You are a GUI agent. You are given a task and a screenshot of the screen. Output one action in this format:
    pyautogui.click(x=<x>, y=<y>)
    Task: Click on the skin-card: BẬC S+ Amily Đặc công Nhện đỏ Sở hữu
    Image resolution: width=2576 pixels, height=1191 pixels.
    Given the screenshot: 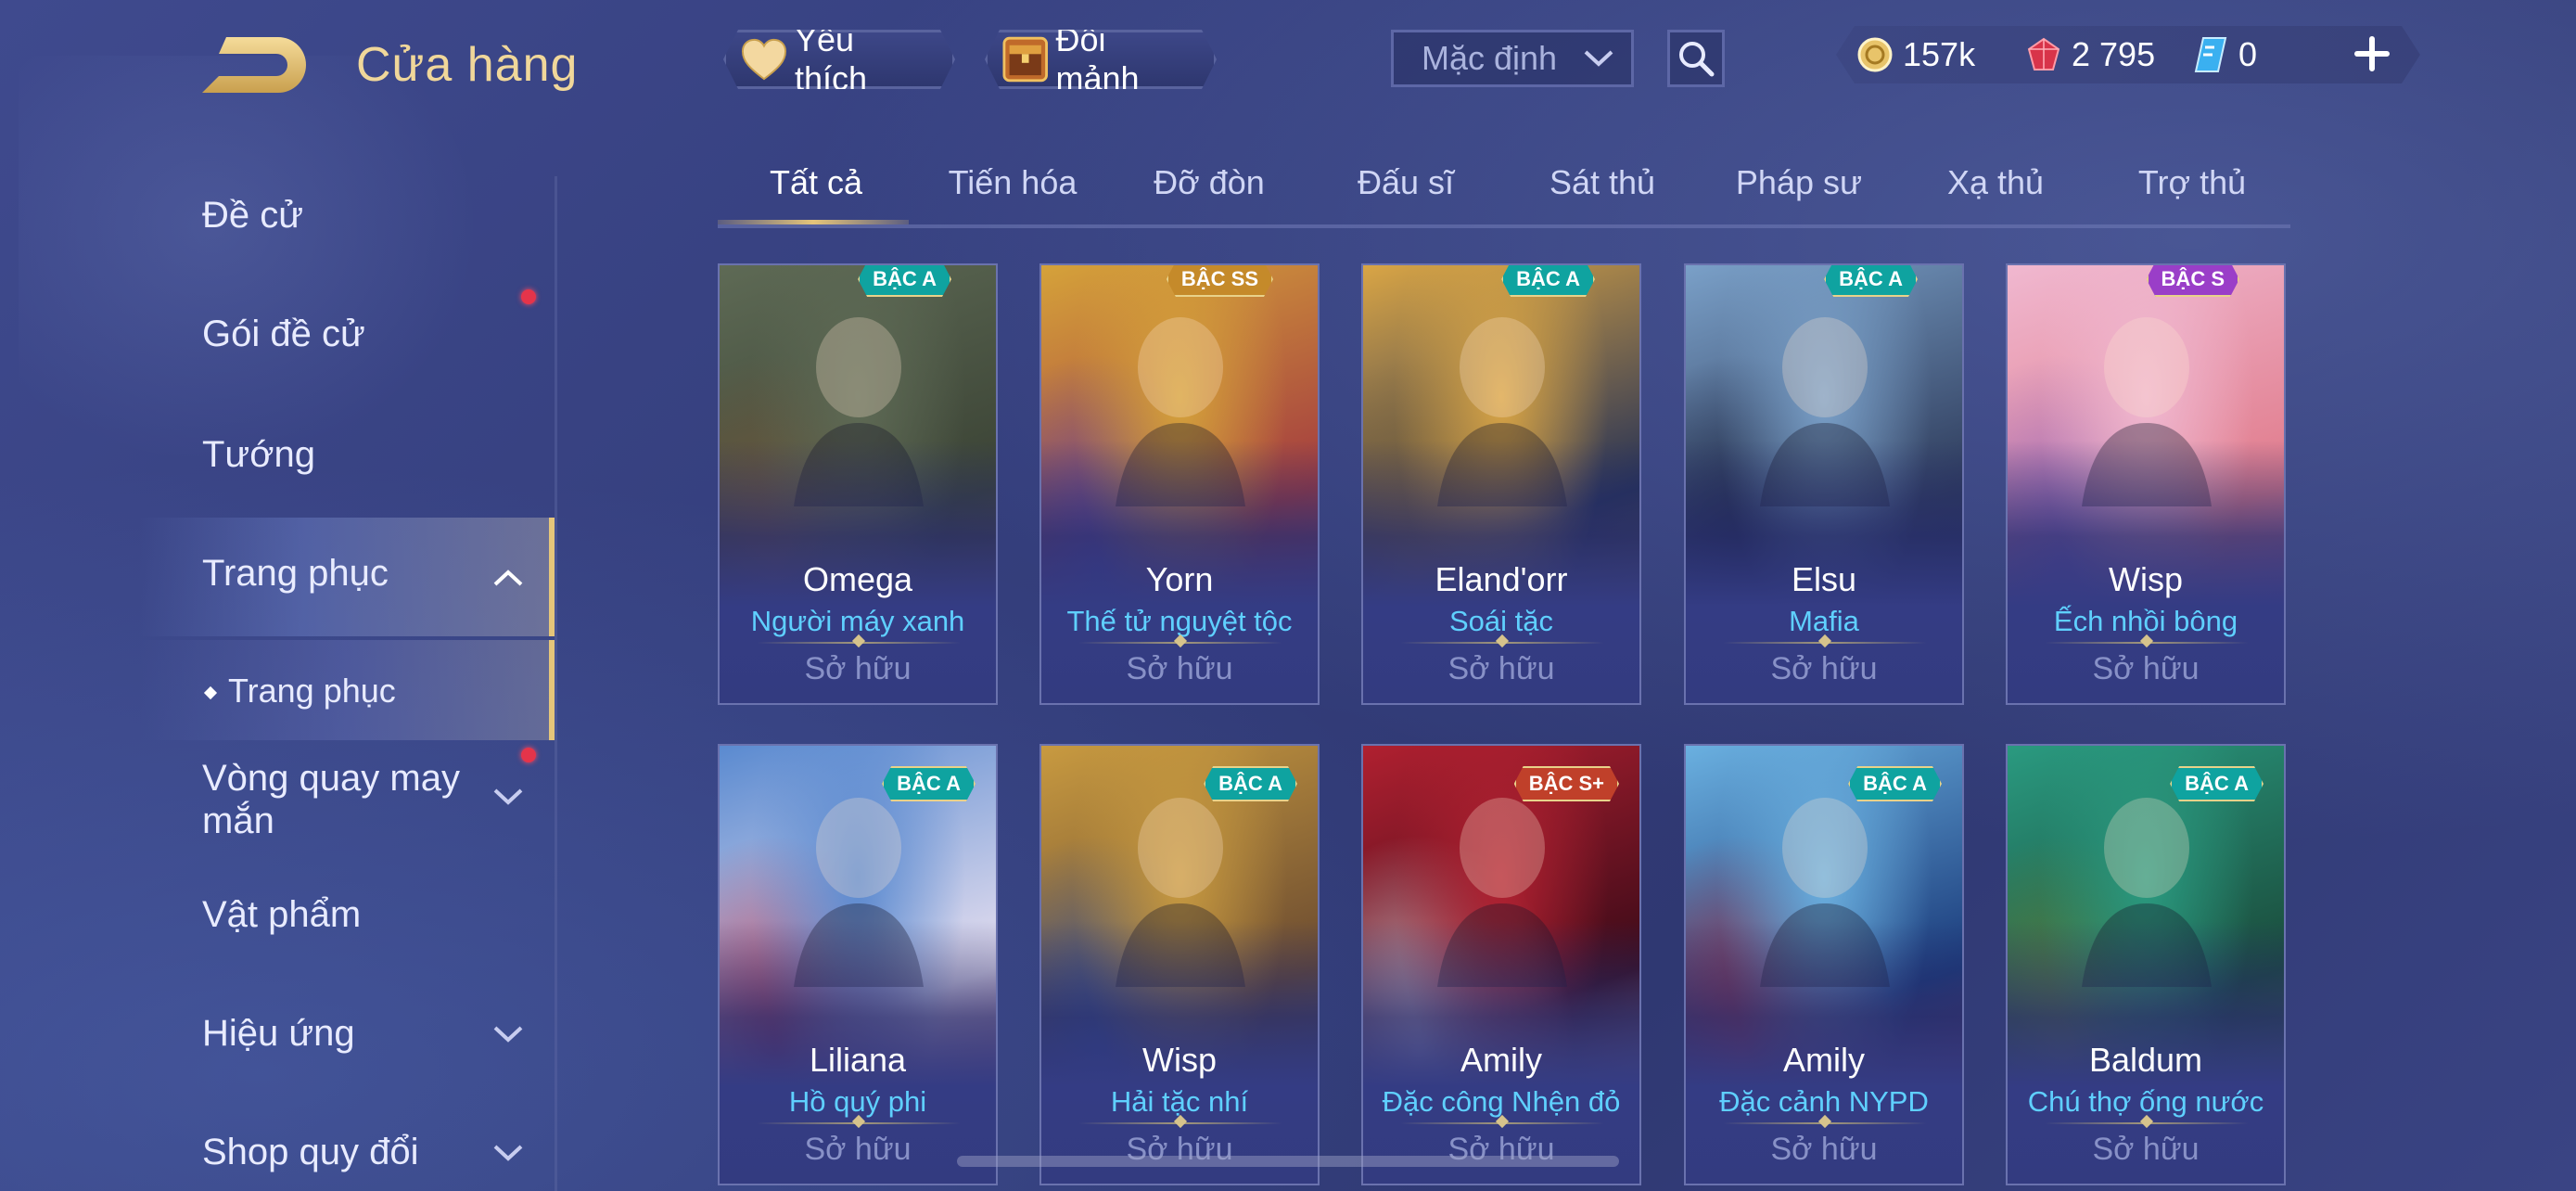 What is the action you would take?
    pyautogui.click(x=1501, y=964)
    